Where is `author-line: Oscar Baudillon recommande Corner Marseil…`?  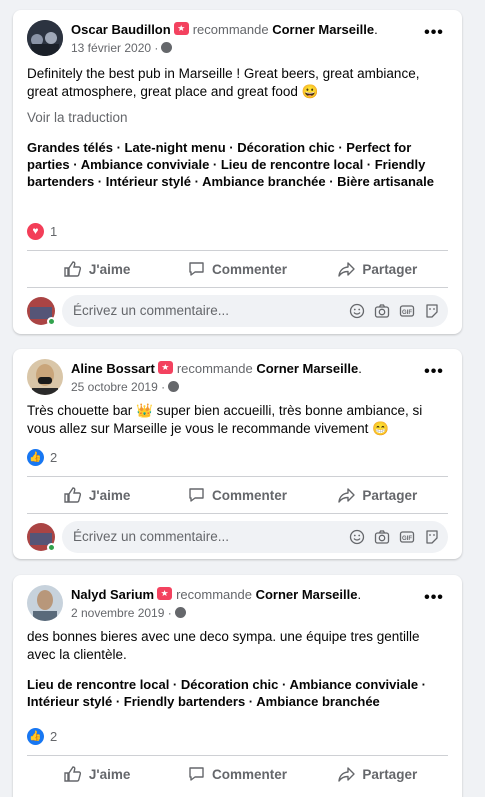
author-line: Oscar Baudillon recommande Corner Marseil… is located at coordinates (224, 29).